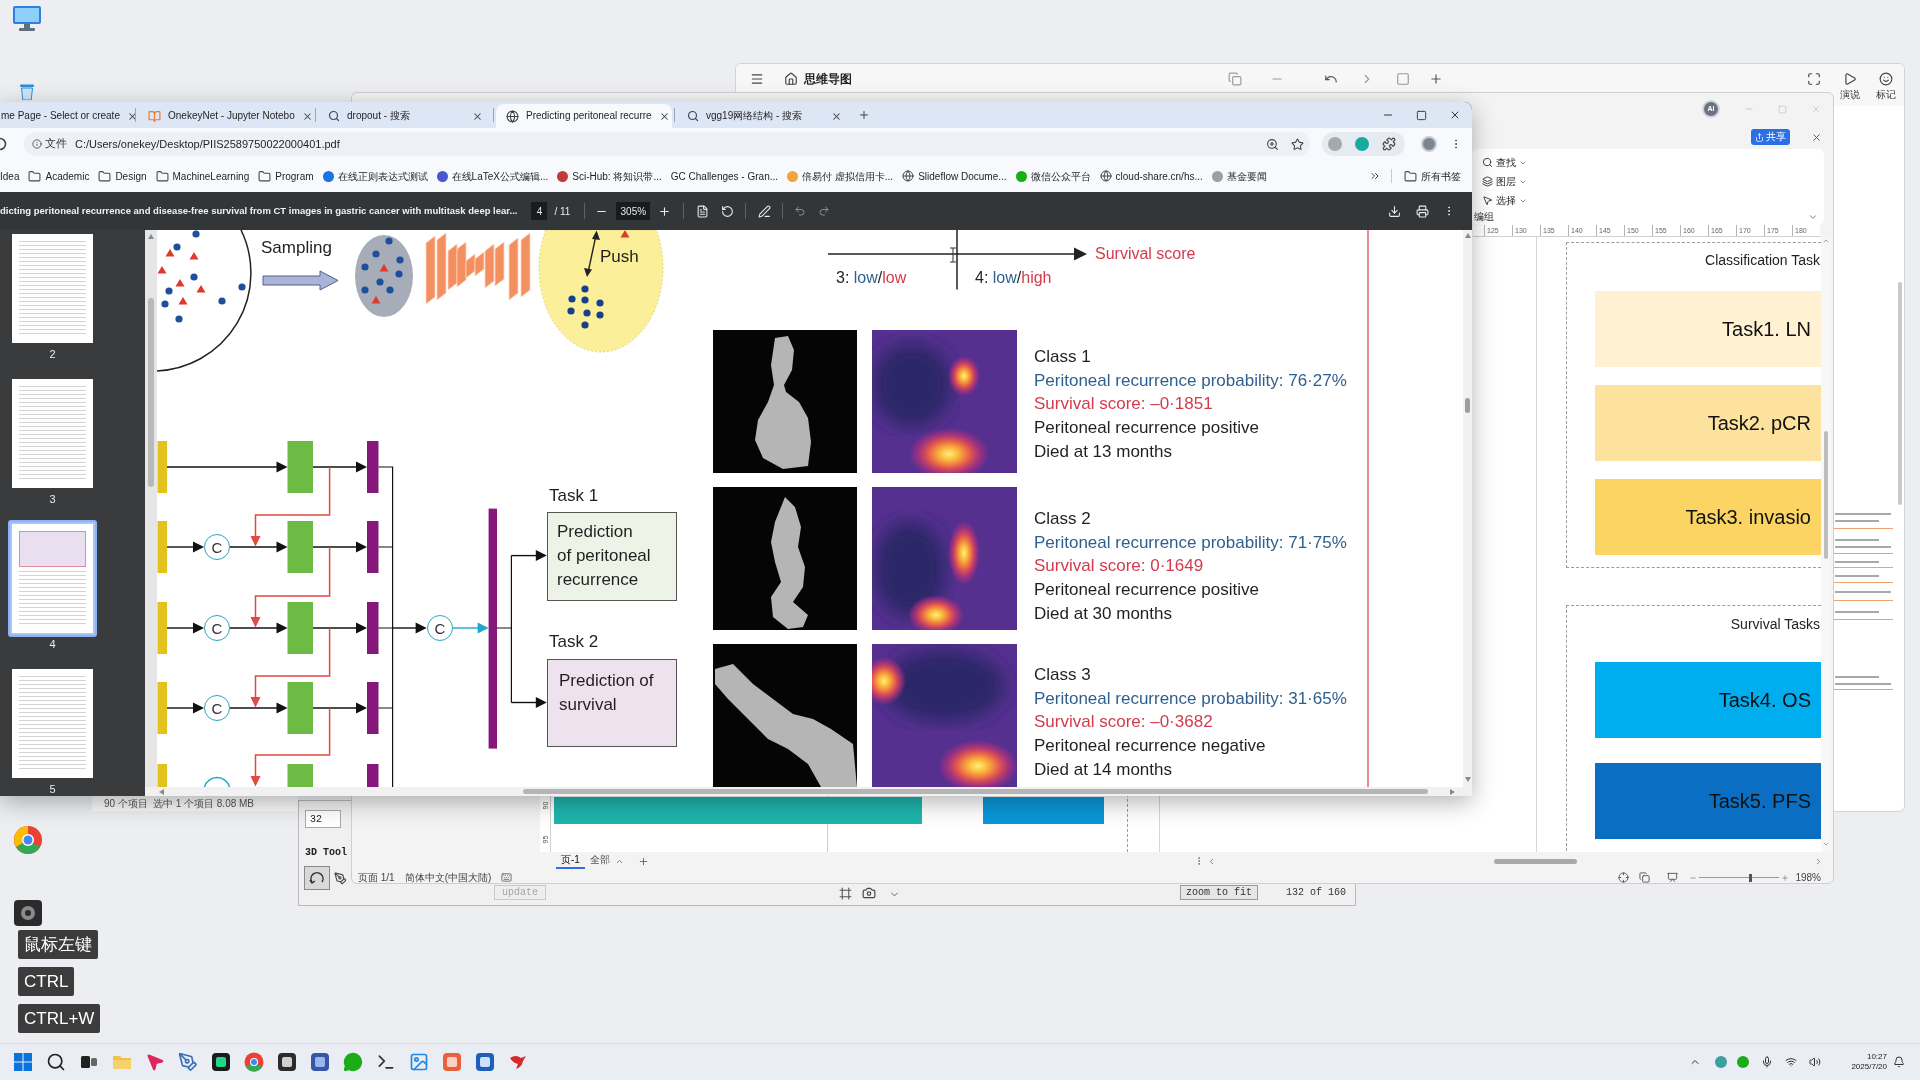 This screenshot has height=1080, width=1920. I want to click on speaker-icon, so click(1815, 1062).